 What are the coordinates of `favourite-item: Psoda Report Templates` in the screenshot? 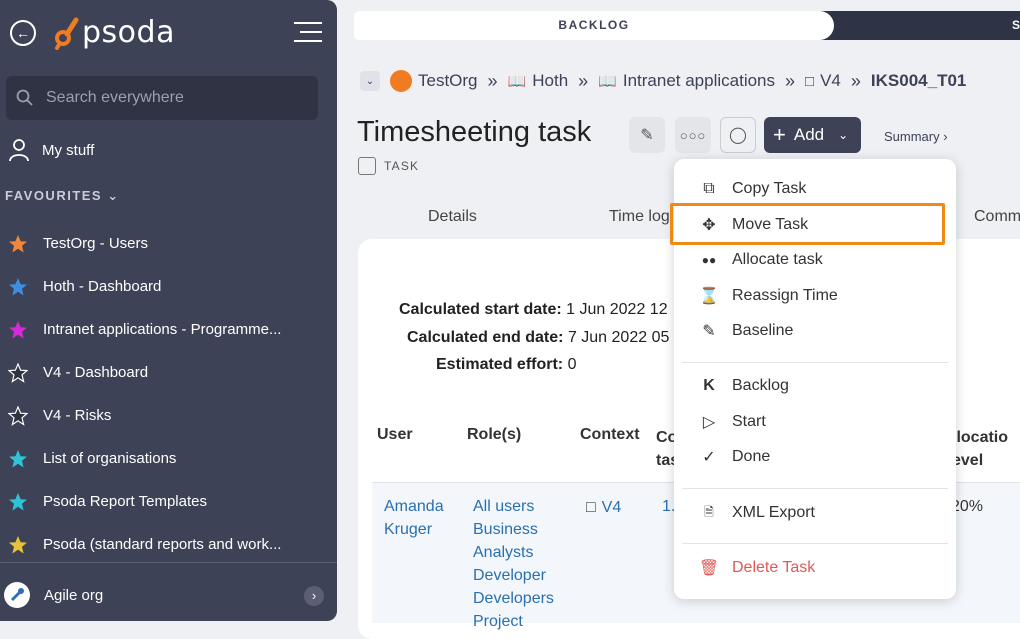 It's located at (168, 501).